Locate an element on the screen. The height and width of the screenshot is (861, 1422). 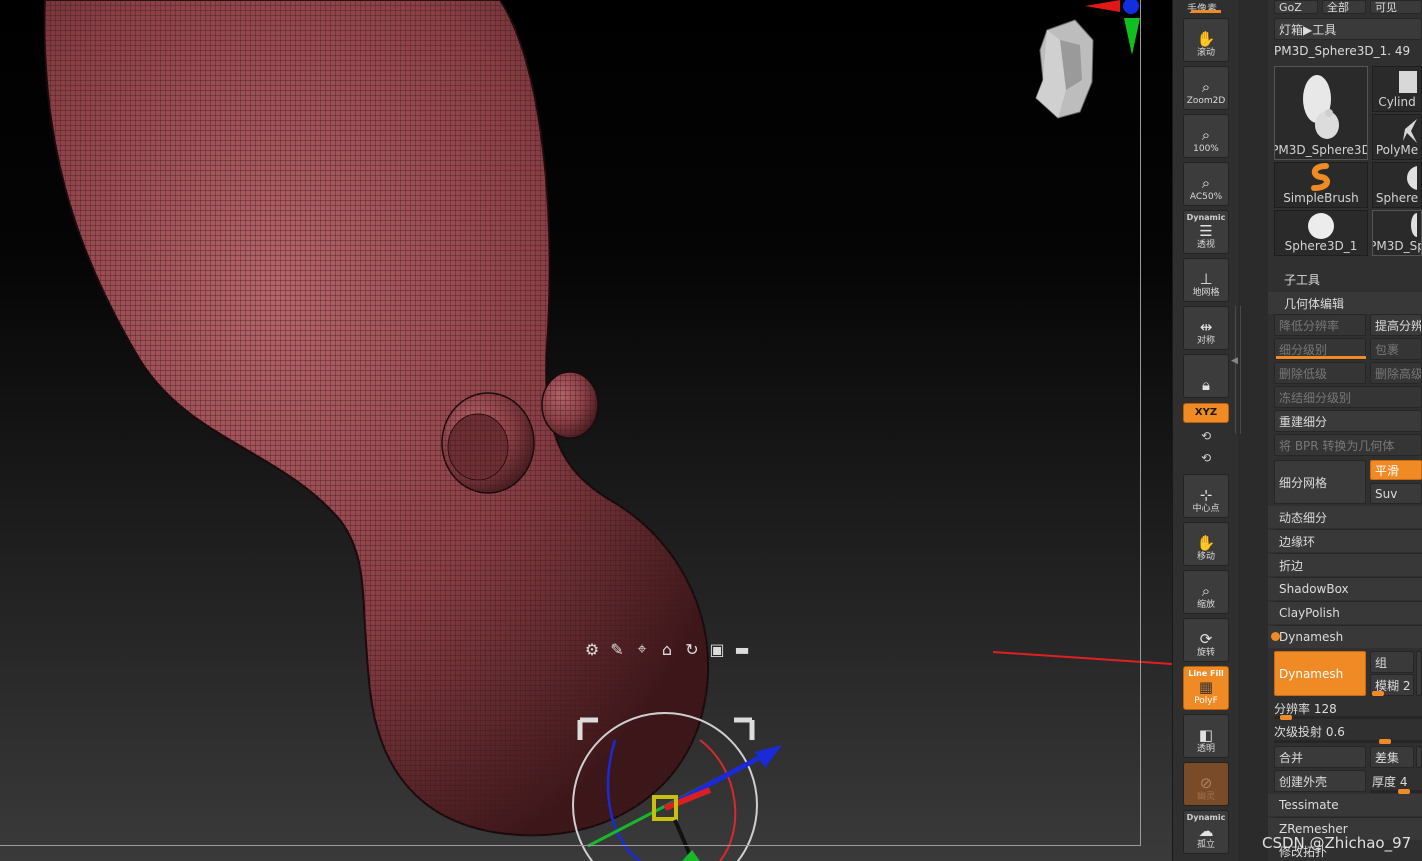
claypolish-header: ClayPolish is located at coordinates (1309, 613).